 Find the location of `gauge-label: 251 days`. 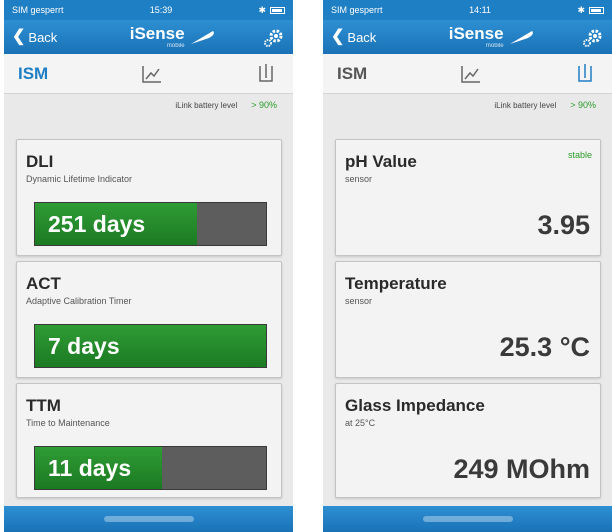

gauge-label: 251 days is located at coordinates (97, 224).